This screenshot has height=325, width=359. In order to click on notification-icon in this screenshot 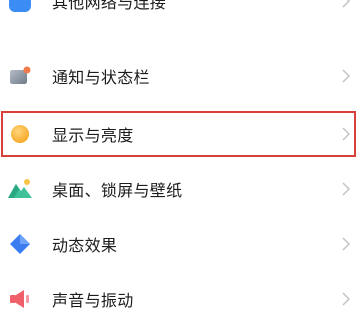, I will do `click(20, 76)`.